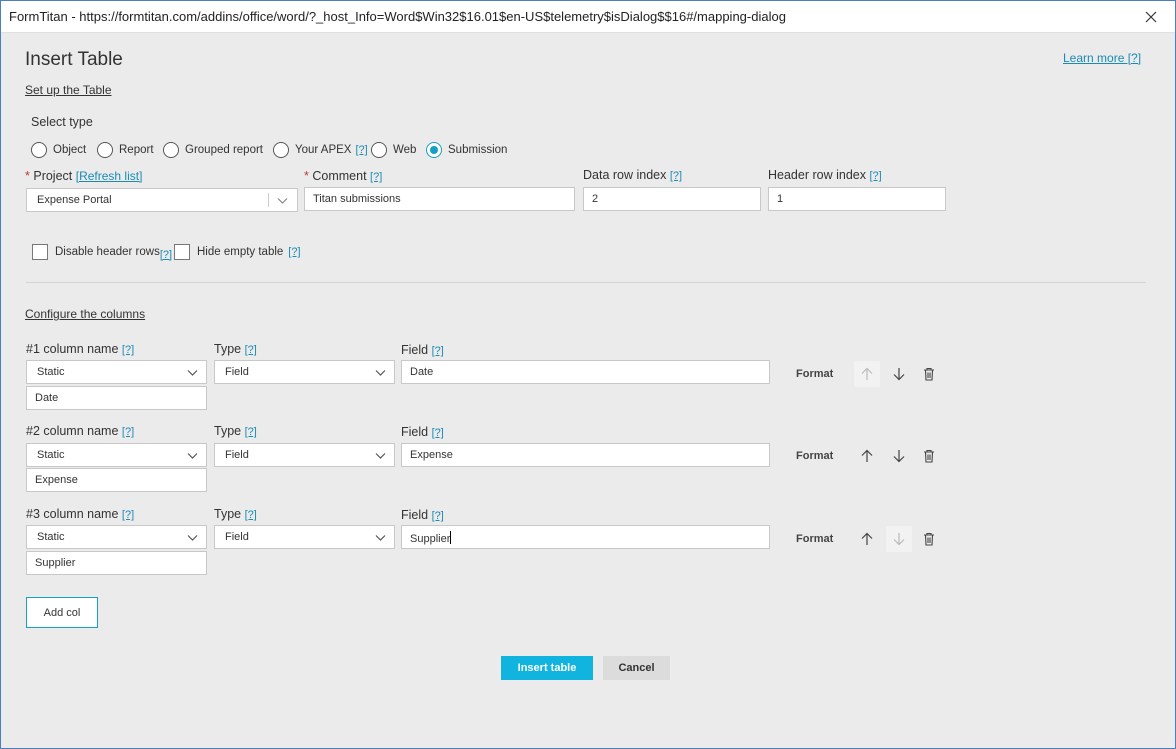  Describe the element at coordinates (636, 668) in the screenshot. I see `cancel-button: Cancel` at that location.